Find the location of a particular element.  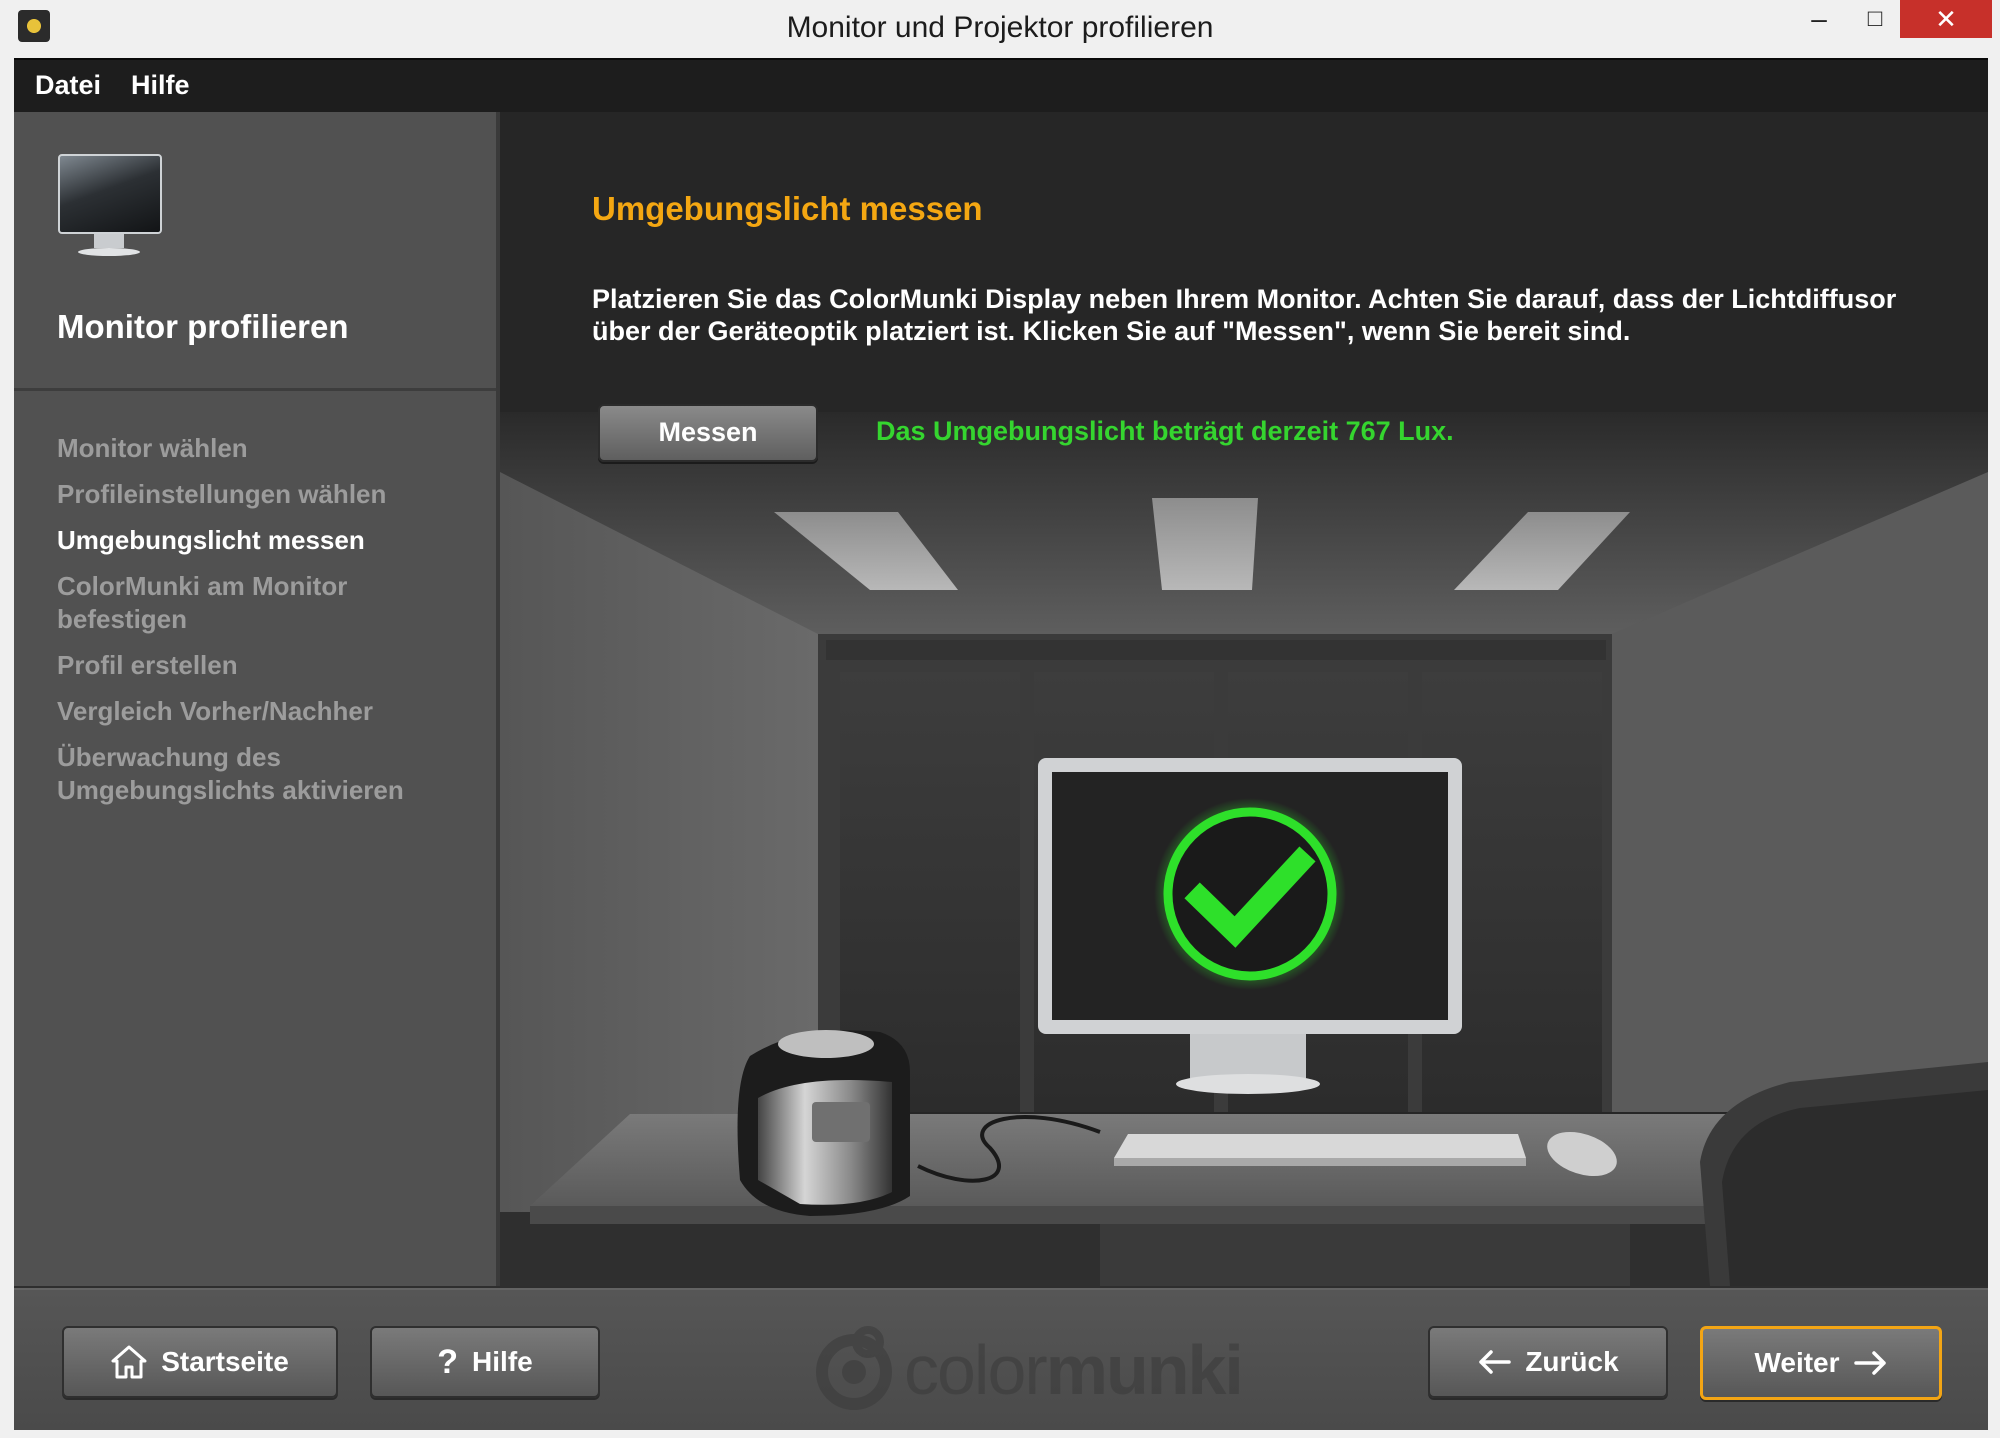

step-colormunki-befestigen: ColorMunki am Monitor befestigen is located at coordinates (202, 602).